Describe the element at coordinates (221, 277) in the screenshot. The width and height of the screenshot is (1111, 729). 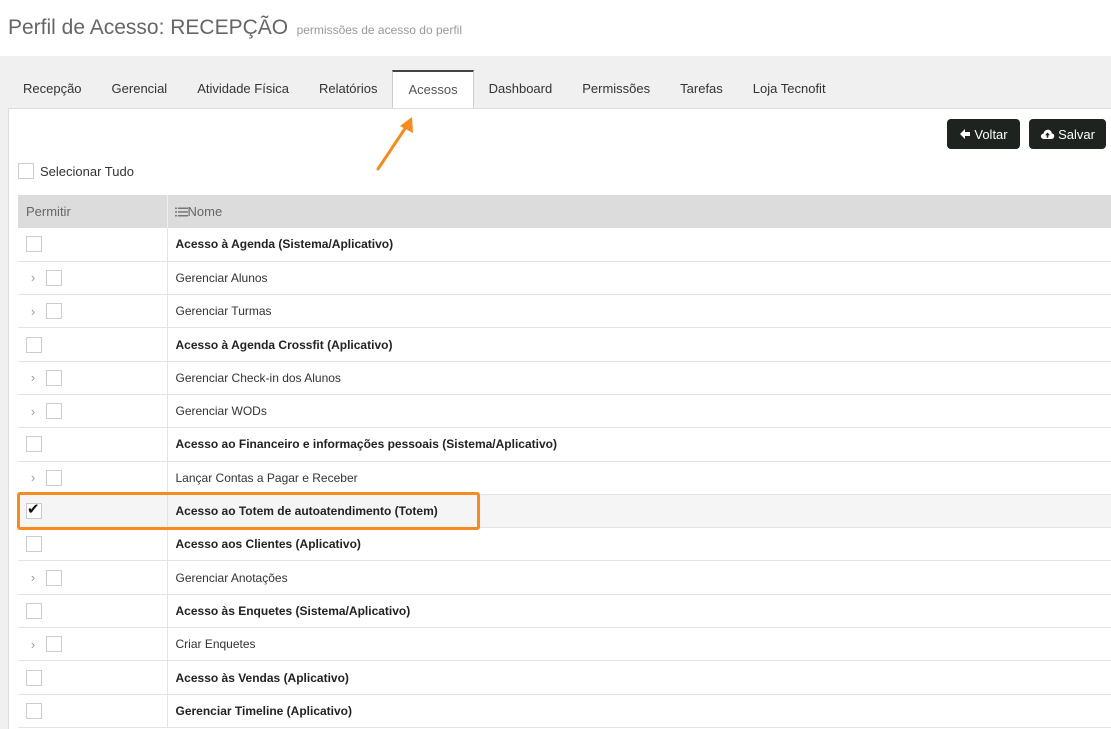
I see `permission-label: Gerenciar Alunos` at that location.